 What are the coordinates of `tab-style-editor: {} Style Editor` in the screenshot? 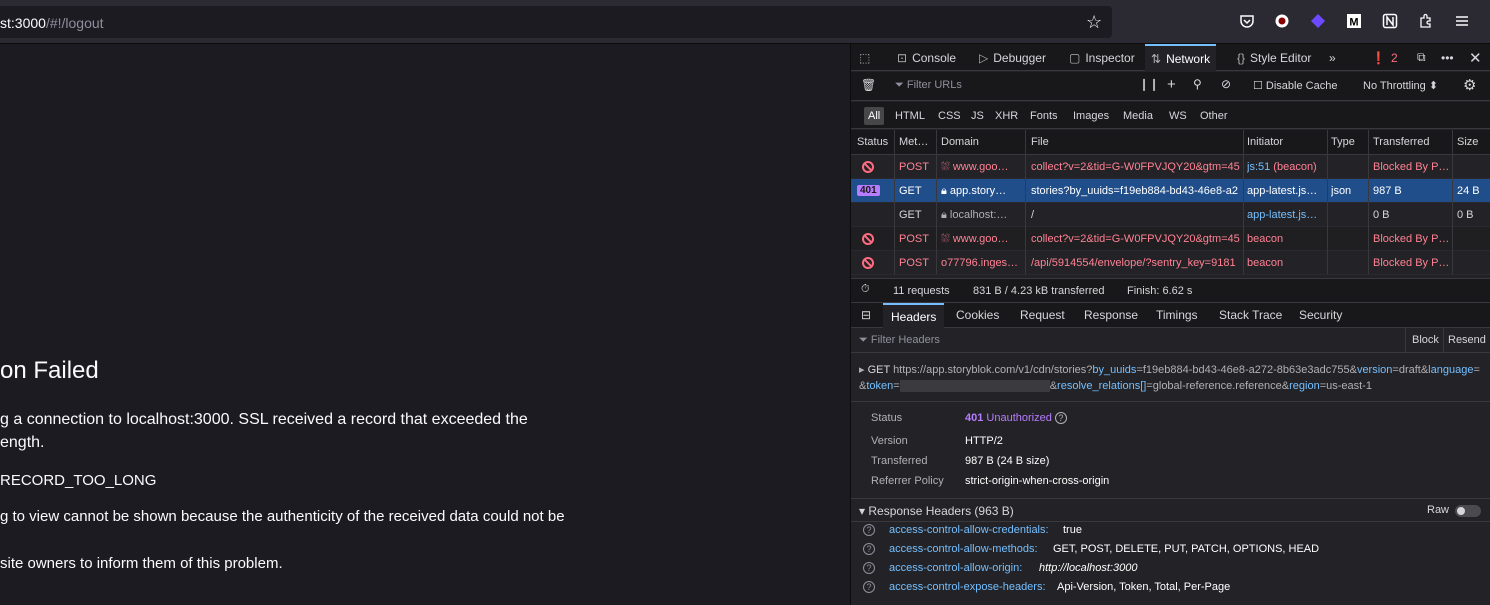 It's located at (1274, 57).